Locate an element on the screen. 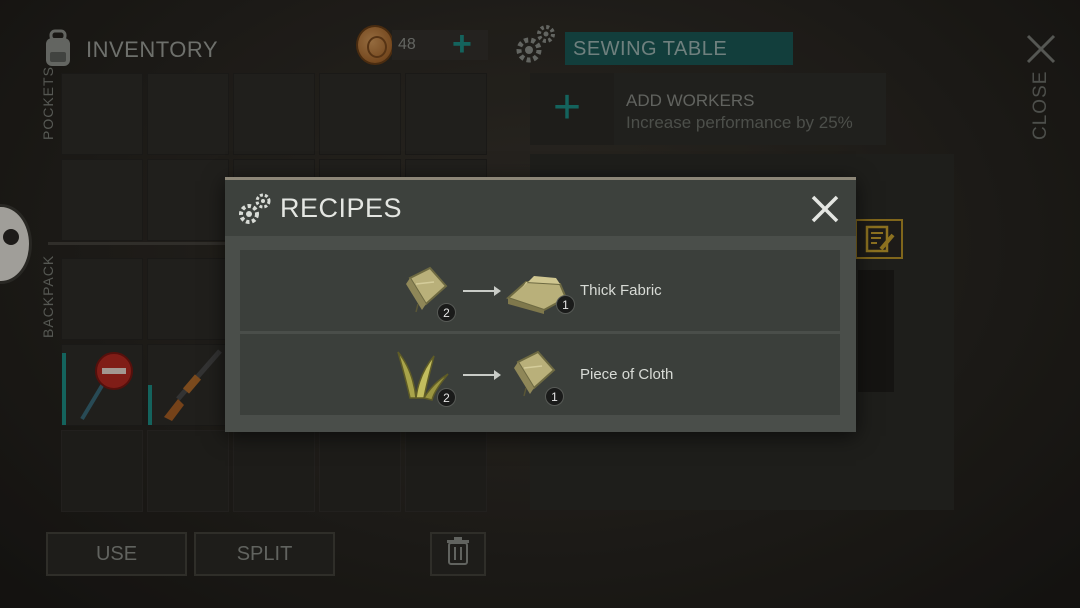 The image size is (1080, 608). recipes-title: RECIPES is located at coordinates (341, 208).